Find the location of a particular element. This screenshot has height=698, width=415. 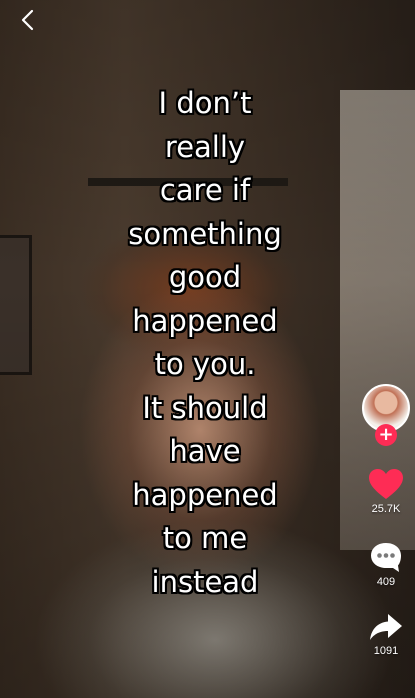

chevron-left-icon is located at coordinates (27, 20).